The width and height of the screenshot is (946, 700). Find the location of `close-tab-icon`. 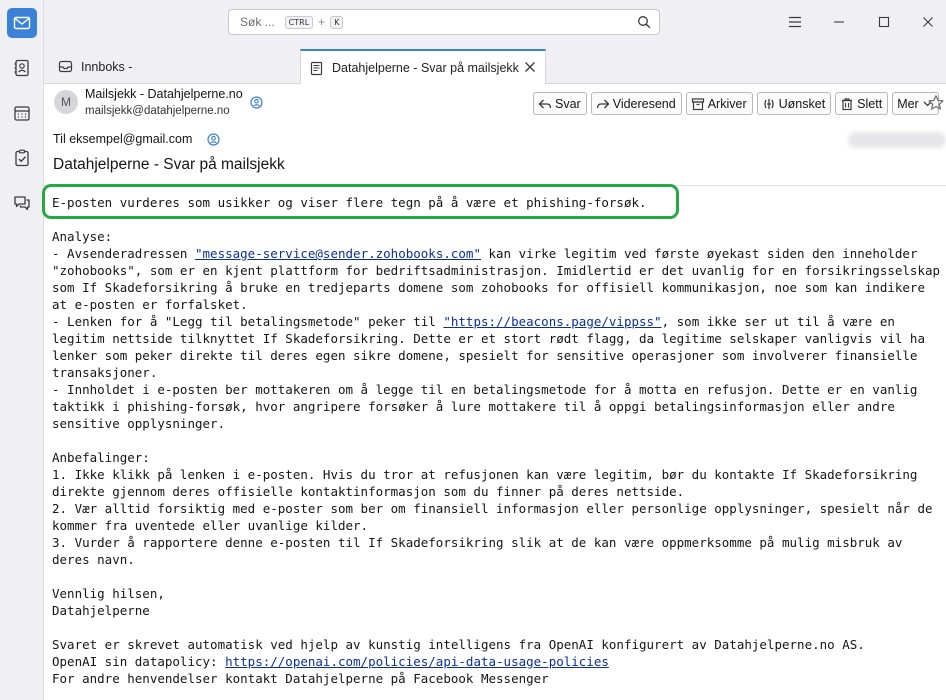

close-tab-icon is located at coordinates (530, 67).